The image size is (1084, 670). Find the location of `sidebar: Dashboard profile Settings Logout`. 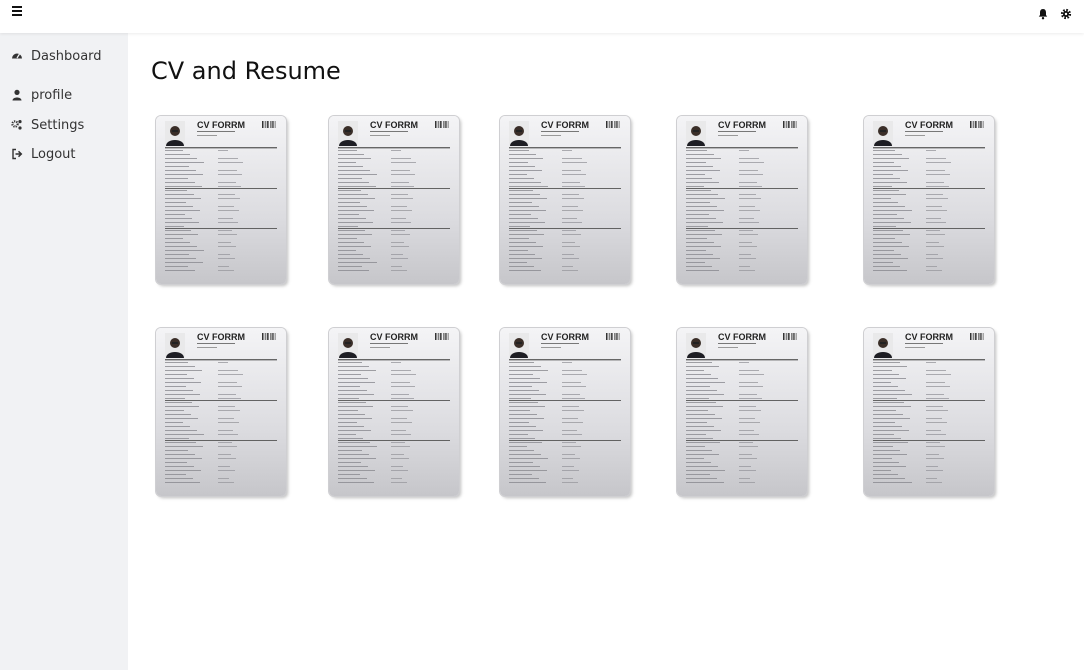

sidebar: Dashboard profile Settings Logout is located at coordinates (64, 351).